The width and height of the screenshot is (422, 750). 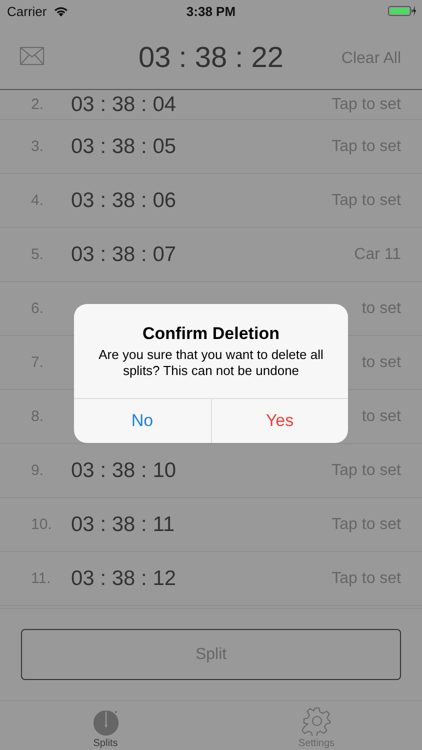 What do you see at coordinates (32, 55) in the screenshot?
I see `mail-icon` at bounding box center [32, 55].